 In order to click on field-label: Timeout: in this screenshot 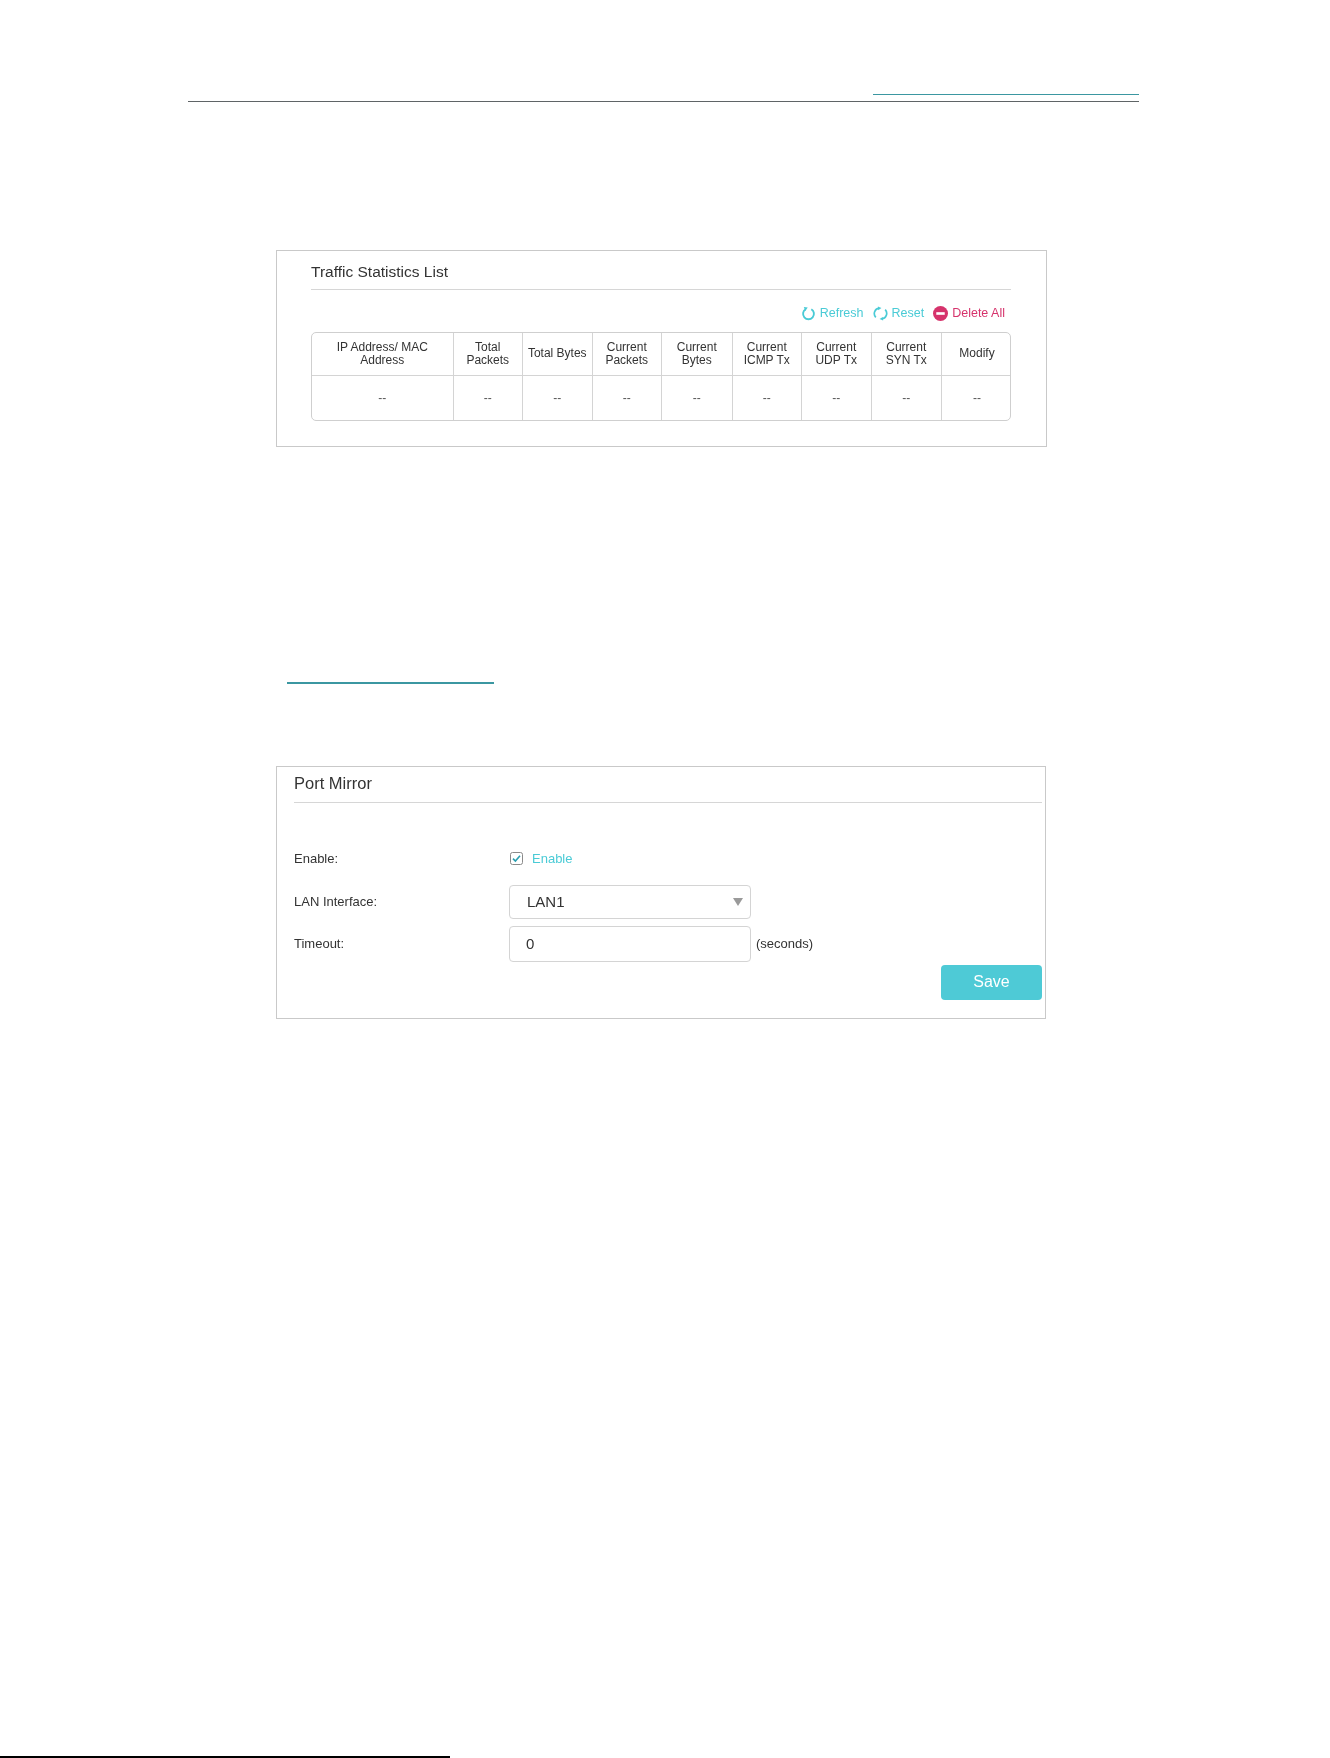, I will do `click(320, 943)`.